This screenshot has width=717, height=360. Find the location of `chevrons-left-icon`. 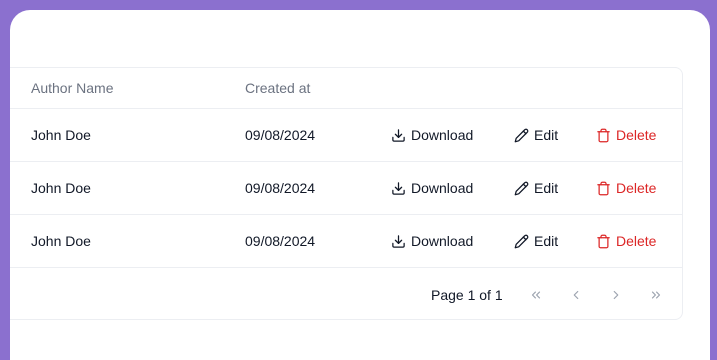

chevrons-left-icon is located at coordinates (536, 295).